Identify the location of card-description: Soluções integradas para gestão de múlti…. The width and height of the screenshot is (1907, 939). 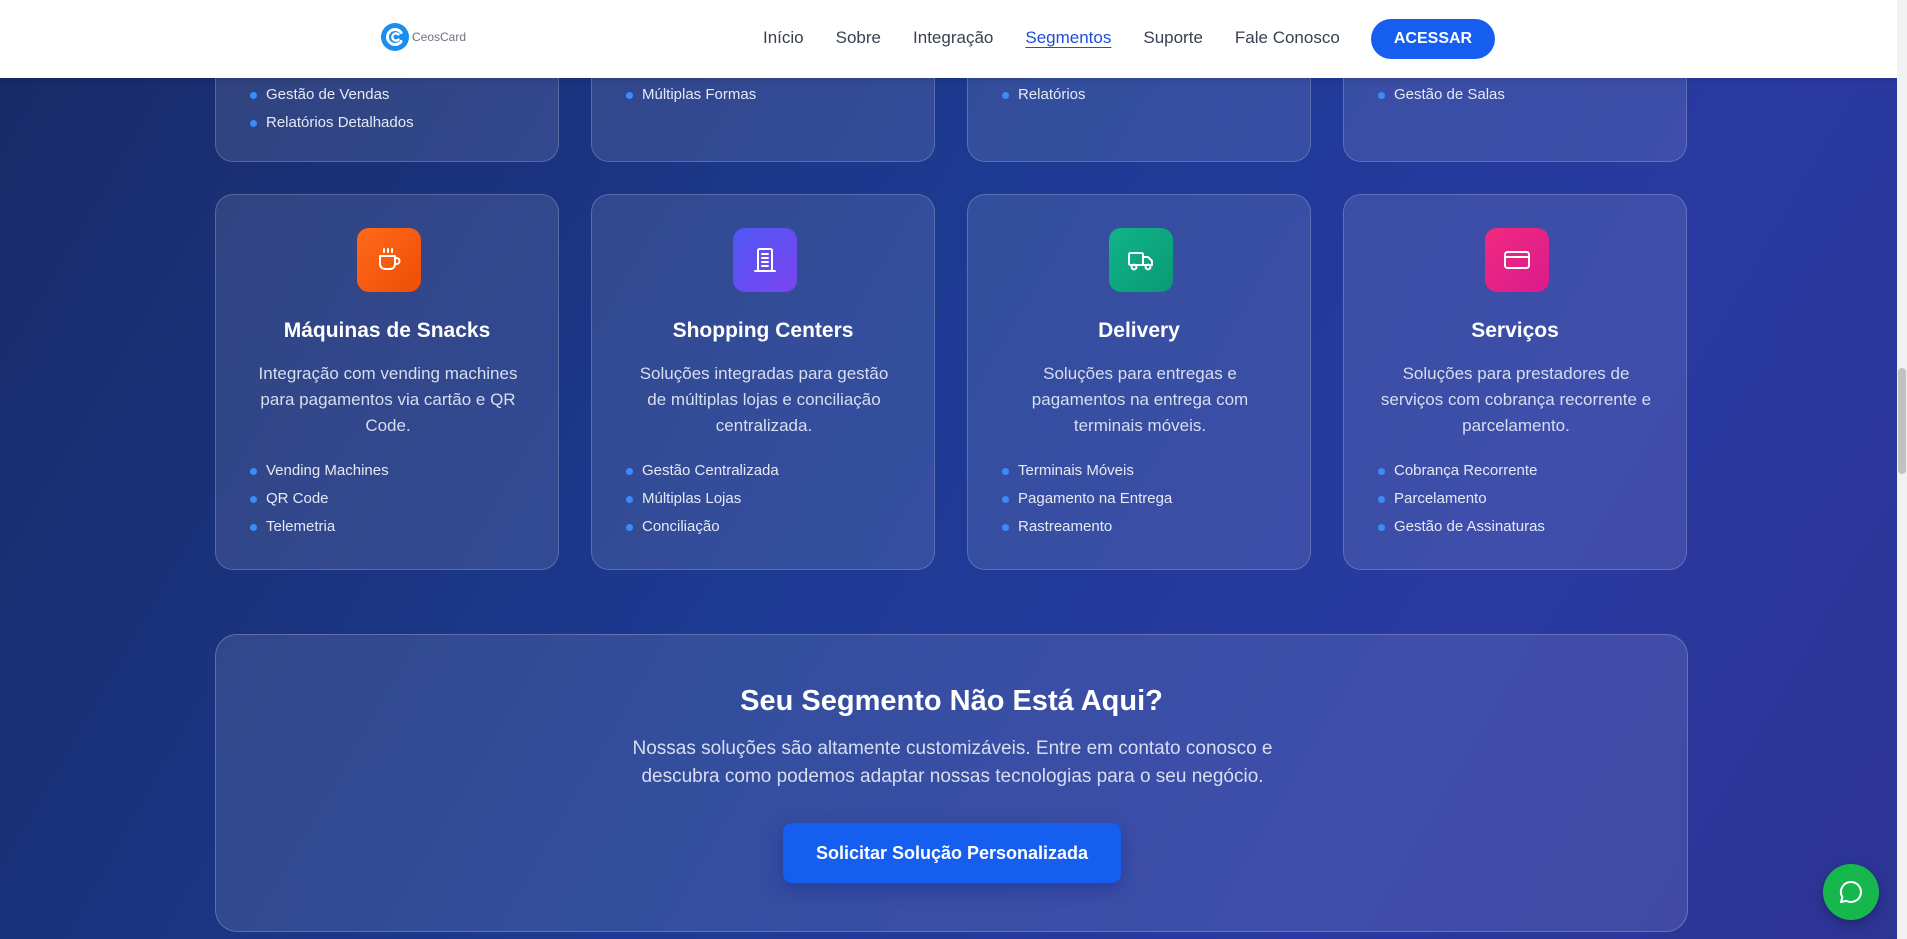
(764, 399).